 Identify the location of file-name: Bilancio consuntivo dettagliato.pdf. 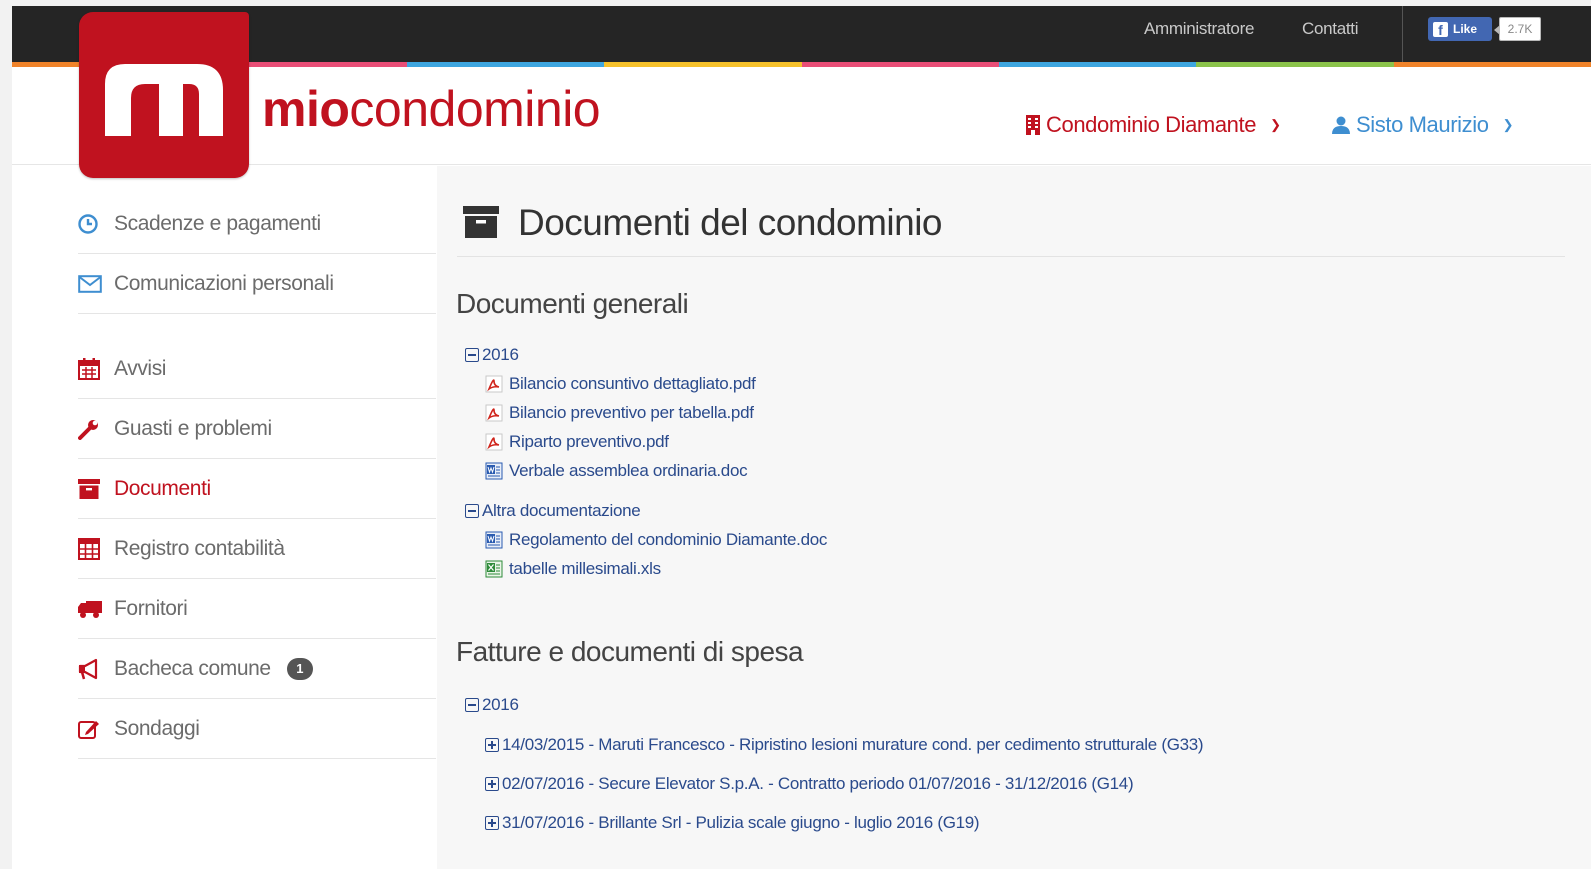
(632, 383).